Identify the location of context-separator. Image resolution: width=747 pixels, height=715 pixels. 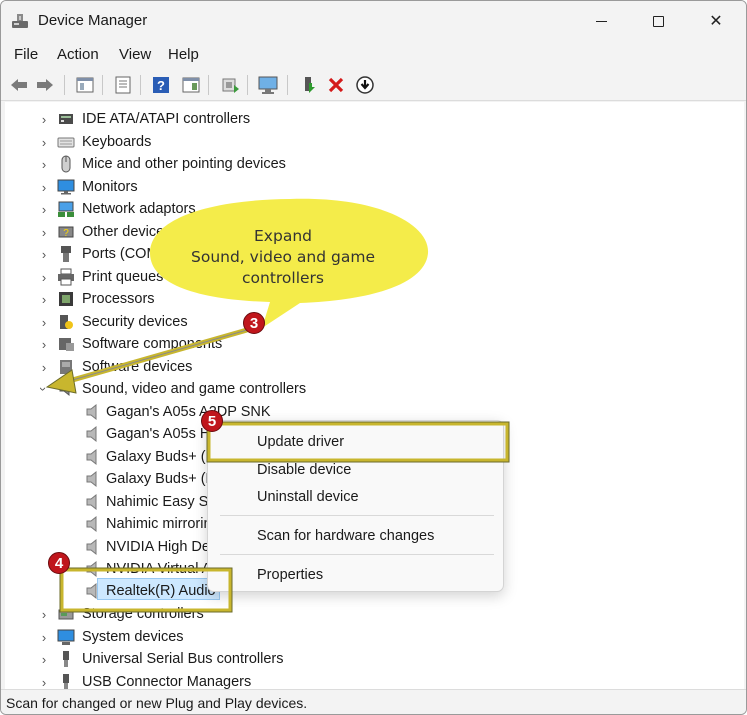
(357, 554).